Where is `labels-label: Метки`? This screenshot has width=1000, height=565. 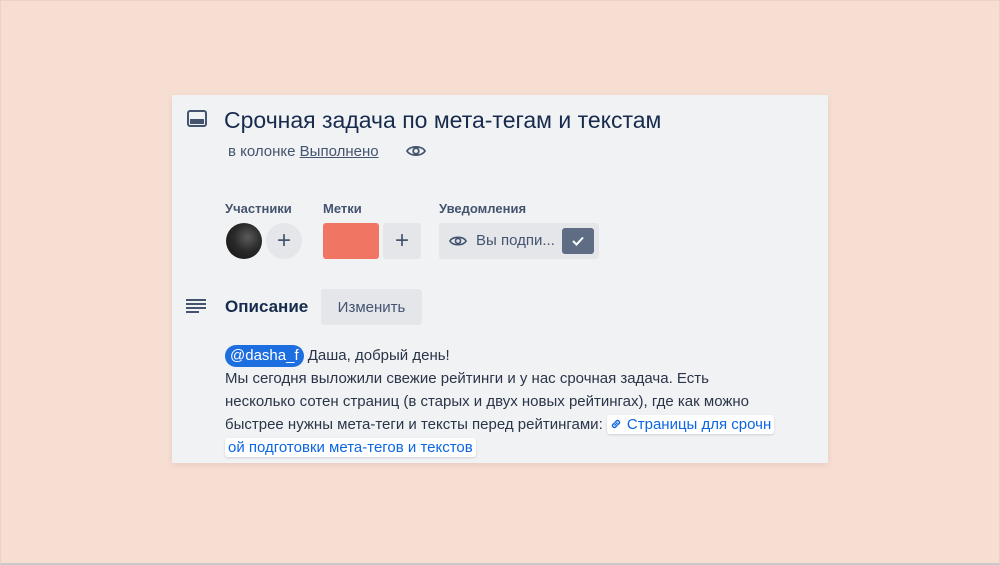 labels-label: Метки is located at coordinates (342, 208).